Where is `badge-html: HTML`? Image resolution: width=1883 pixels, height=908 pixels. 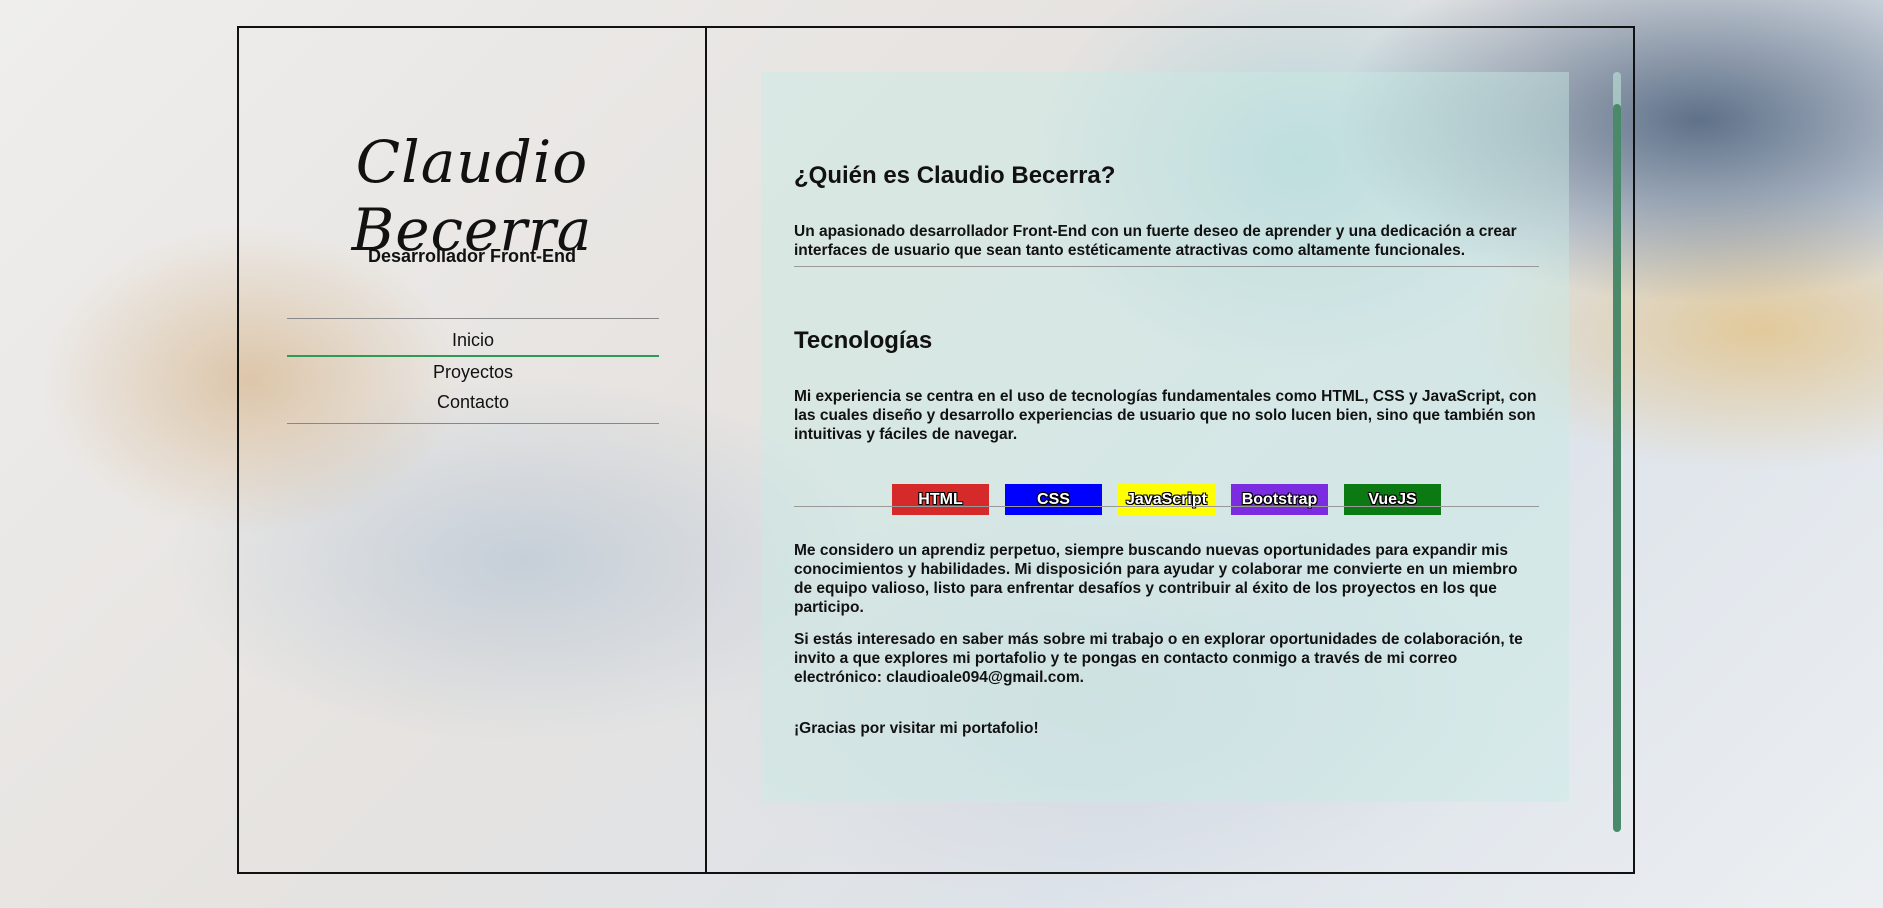
badge-html: HTML is located at coordinates (940, 499).